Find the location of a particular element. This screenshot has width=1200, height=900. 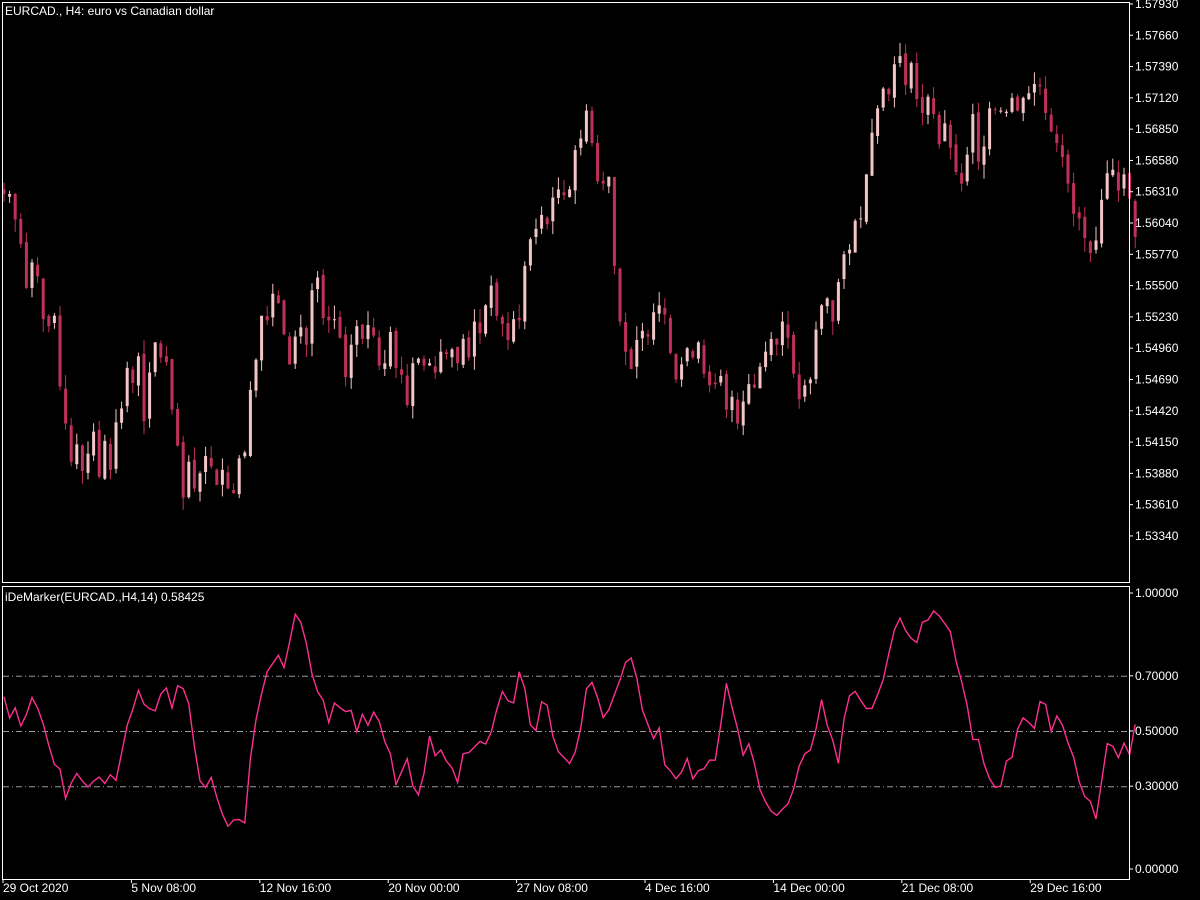

price-tick-label: 1.54150 is located at coordinates (1157, 442).